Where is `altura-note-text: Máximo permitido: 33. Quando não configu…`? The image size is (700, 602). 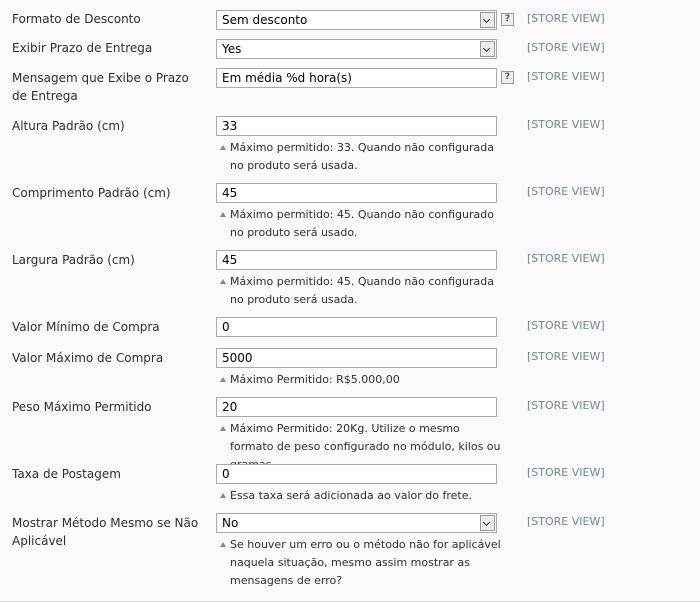 altura-note-text: Máximo permitido: 33. Quando não configu… is located at coordinates (362, 156).